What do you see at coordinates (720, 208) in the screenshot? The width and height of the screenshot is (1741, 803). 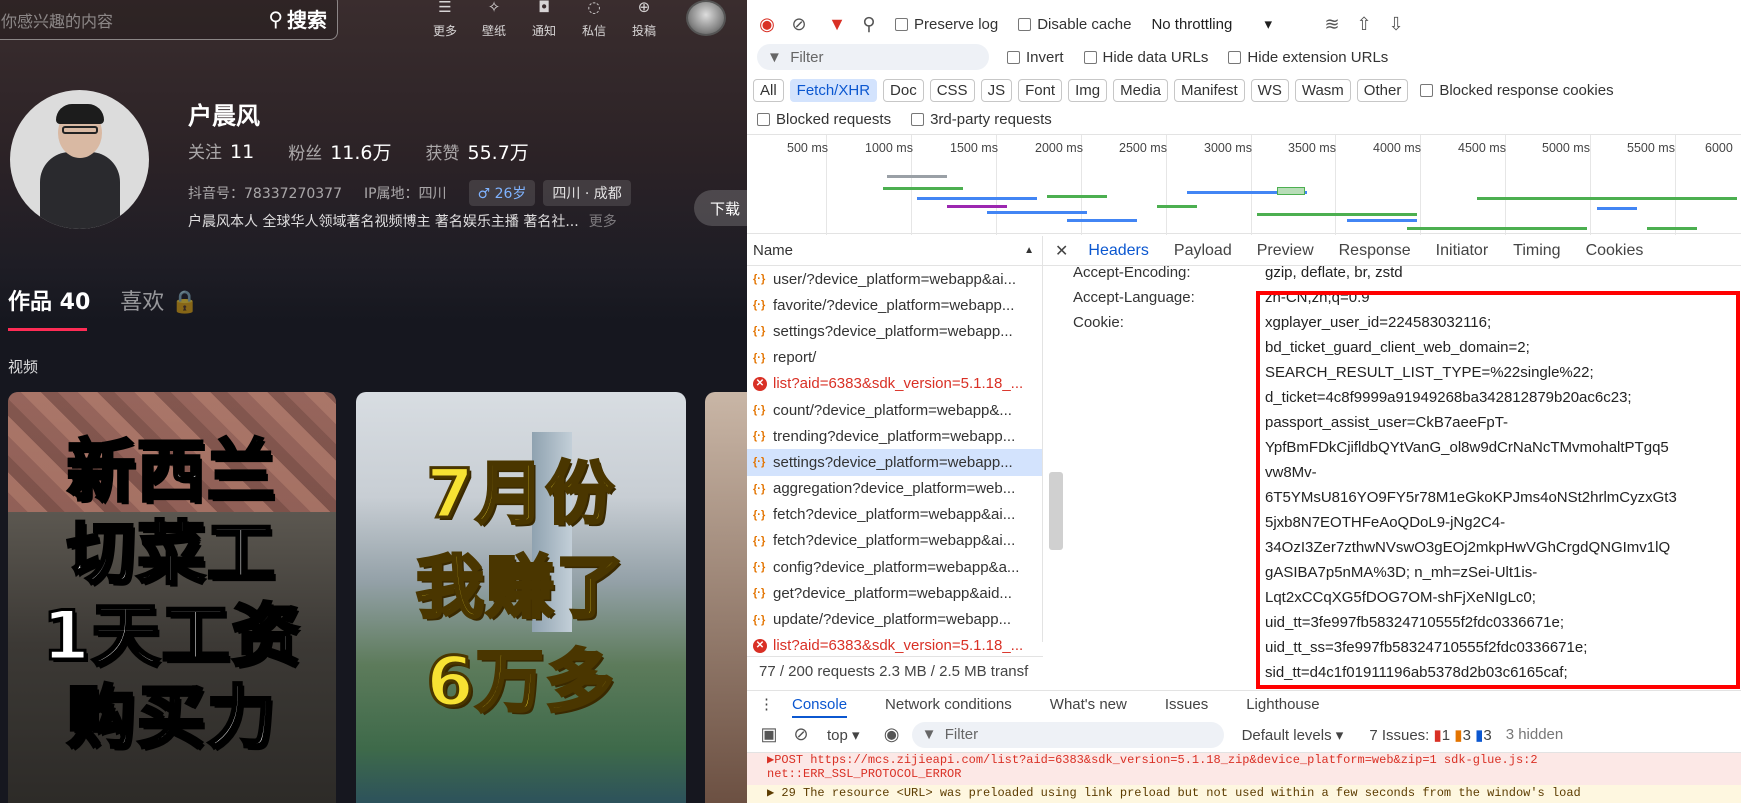 I see `download-button: 下载` at bounding box center [720, 208].